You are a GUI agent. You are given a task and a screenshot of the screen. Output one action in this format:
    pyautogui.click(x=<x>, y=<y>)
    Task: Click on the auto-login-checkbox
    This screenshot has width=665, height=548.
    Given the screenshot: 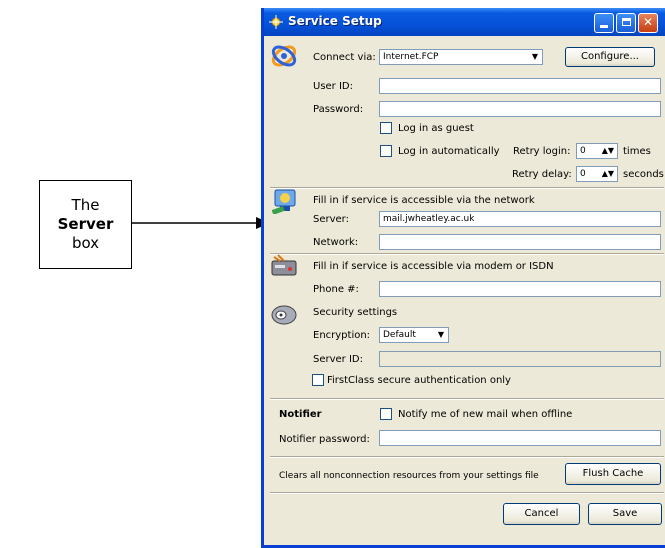 What is the action you would take?
    pyautogui.click(x=386, y=151)
    